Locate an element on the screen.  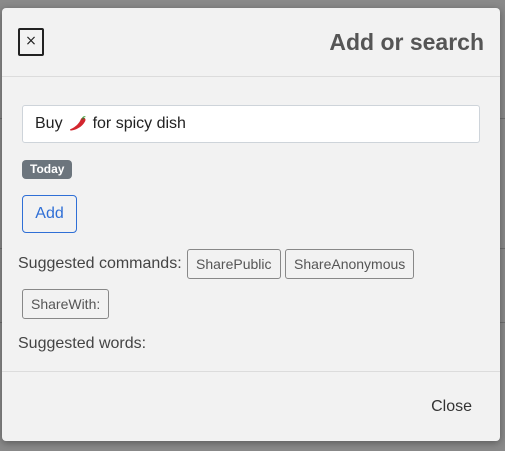
dialog-title: Add or search is located at coordinates (406, 42).